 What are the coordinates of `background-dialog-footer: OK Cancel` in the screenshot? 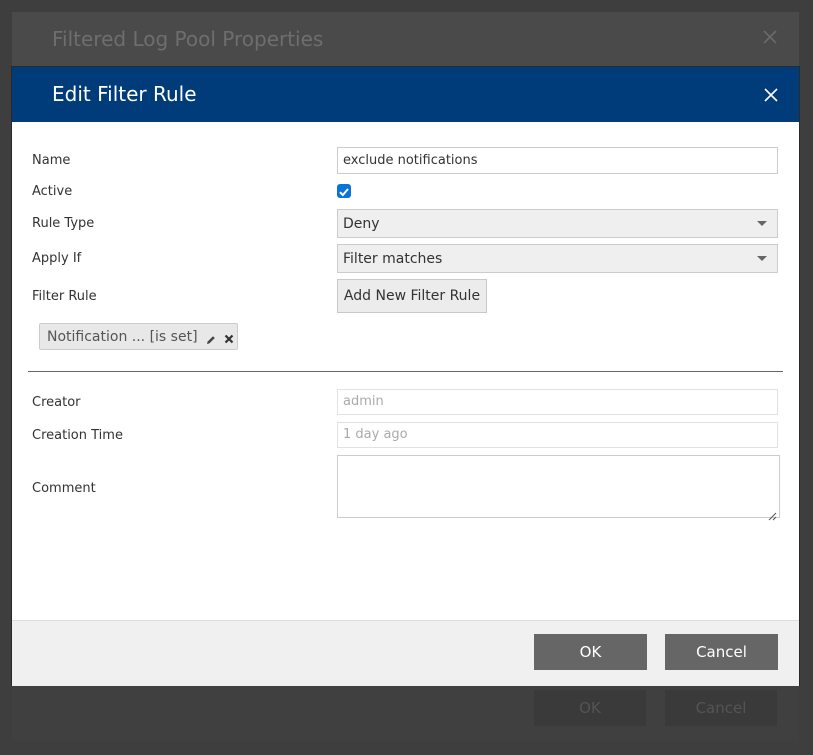 It's located at (405, 712).